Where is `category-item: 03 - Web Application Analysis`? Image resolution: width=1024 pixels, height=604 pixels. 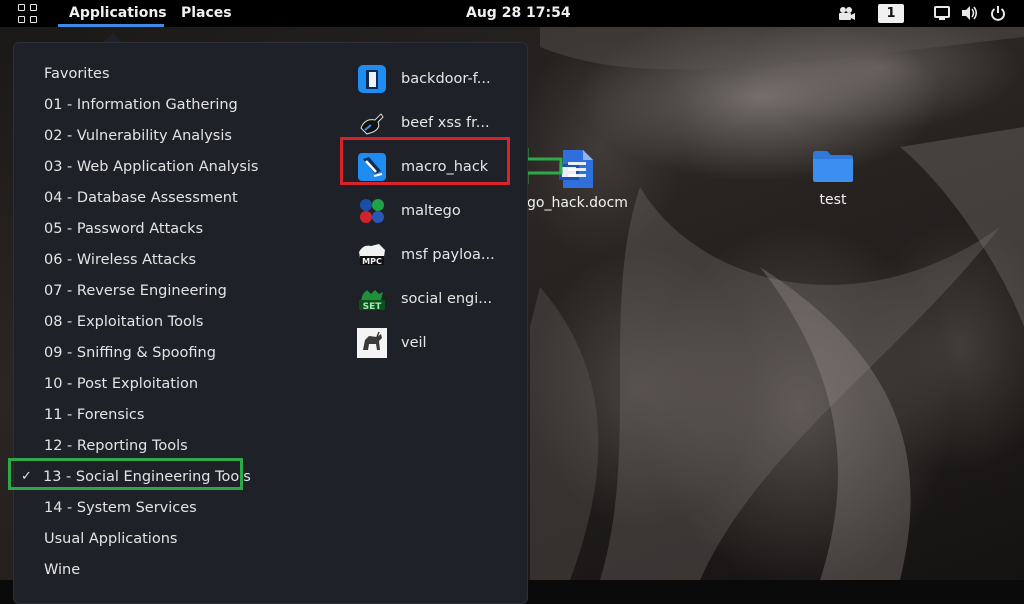
category-item: 03 - Web Application Analysis is located at coordinates (151, 167).